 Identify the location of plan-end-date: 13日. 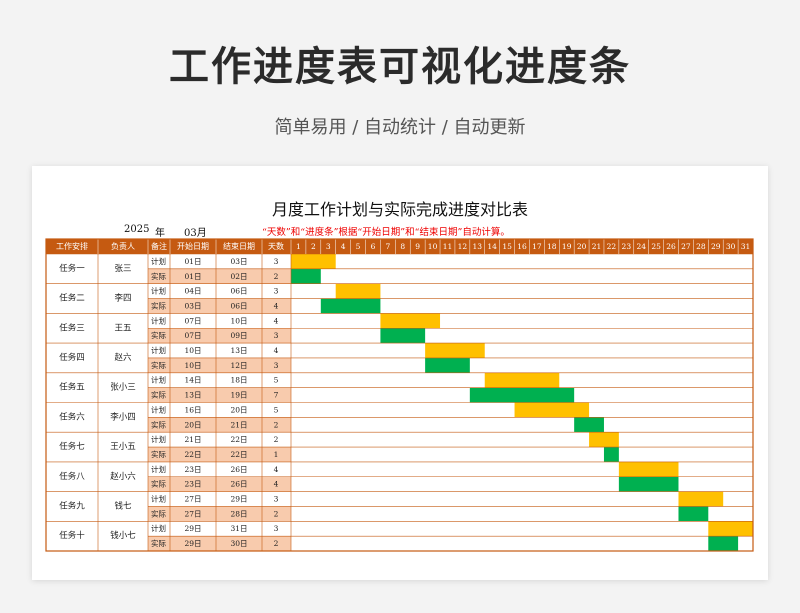
(238, 350).